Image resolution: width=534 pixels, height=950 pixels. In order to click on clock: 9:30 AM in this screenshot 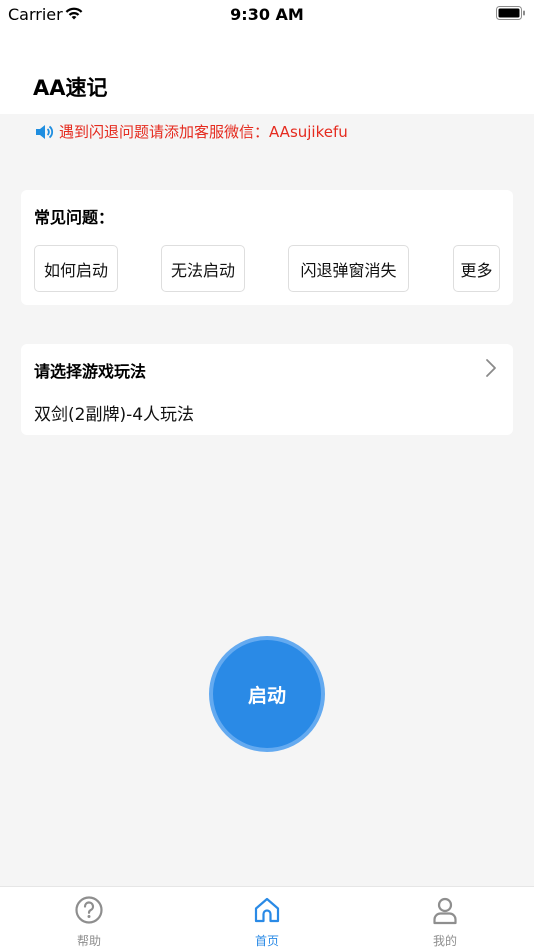, I will do `click(267, 14)`.